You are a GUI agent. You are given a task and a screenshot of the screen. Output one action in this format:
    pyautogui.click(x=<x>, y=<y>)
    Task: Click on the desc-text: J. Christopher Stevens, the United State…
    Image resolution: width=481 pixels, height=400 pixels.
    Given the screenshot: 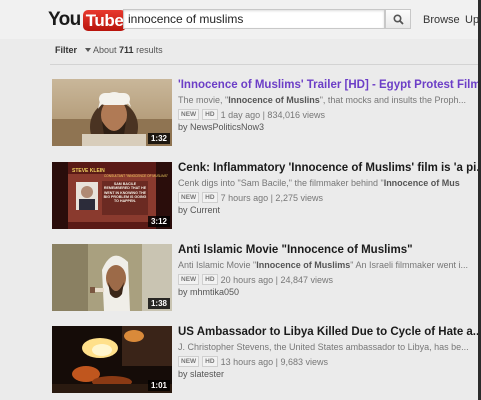 What is the action you would take?
    pyautogui.click(x=323, y=347)
    